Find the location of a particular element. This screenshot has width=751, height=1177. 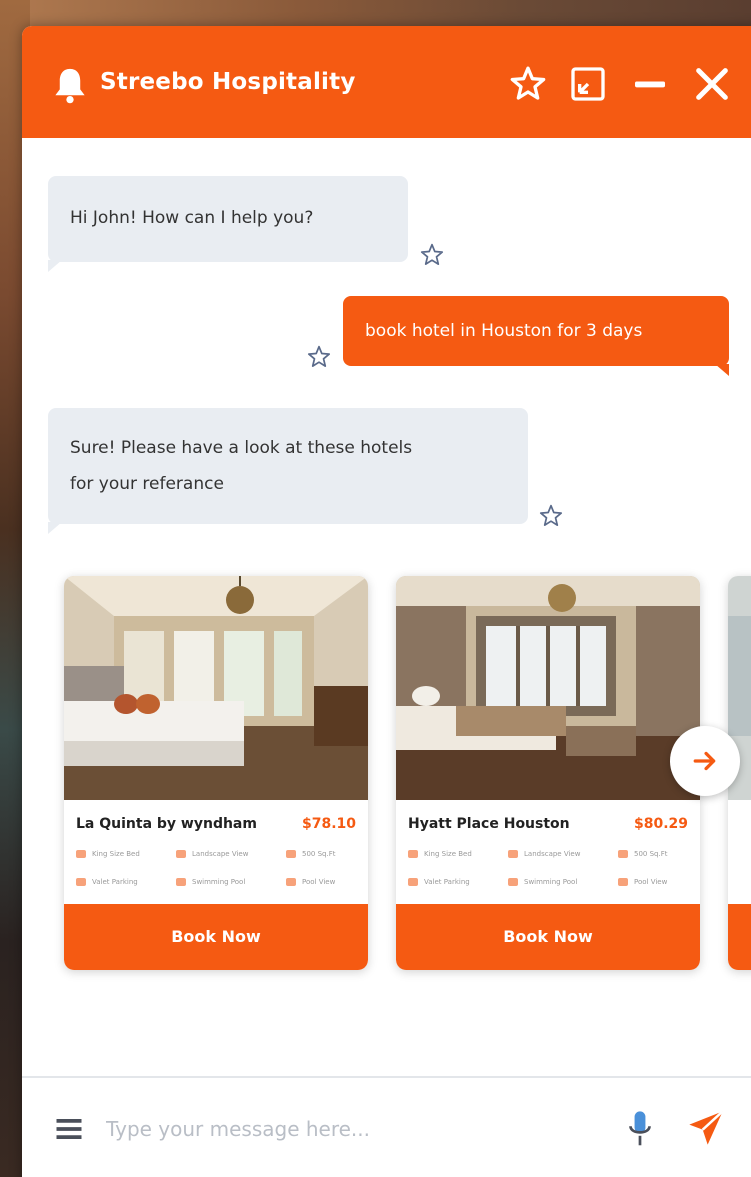

chat-title: Streebo Hospitality is located at coordinates (228, 82).